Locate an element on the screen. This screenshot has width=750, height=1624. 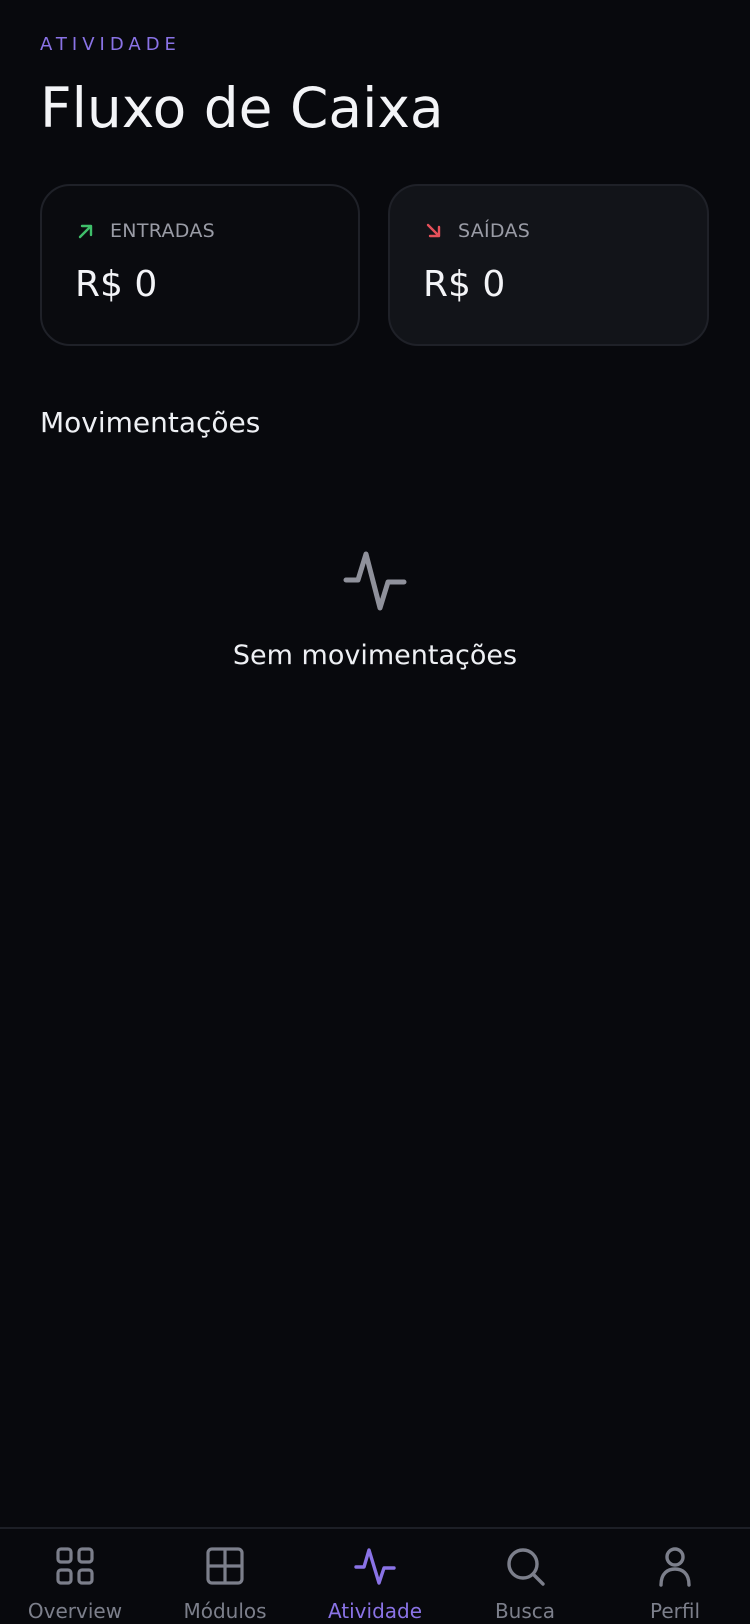
tab-search: Busca is located at coordinates (525, 1576).